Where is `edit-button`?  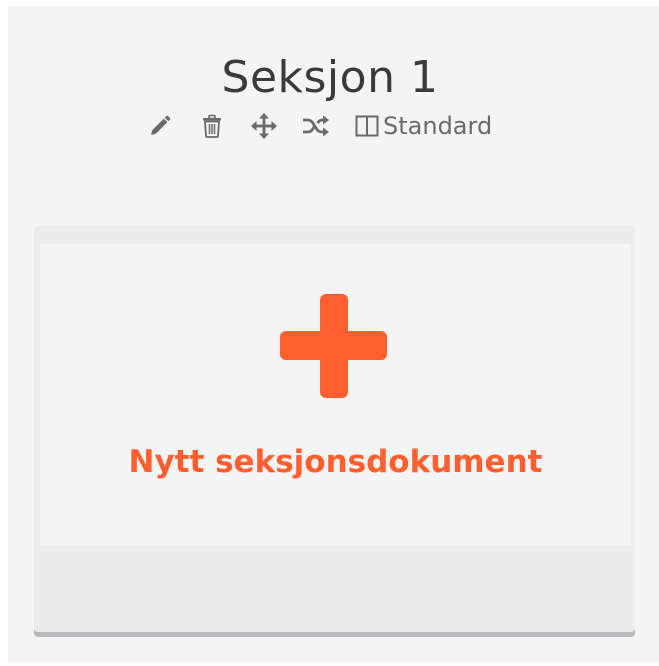 edit-button is located at coordinates (160, 126).